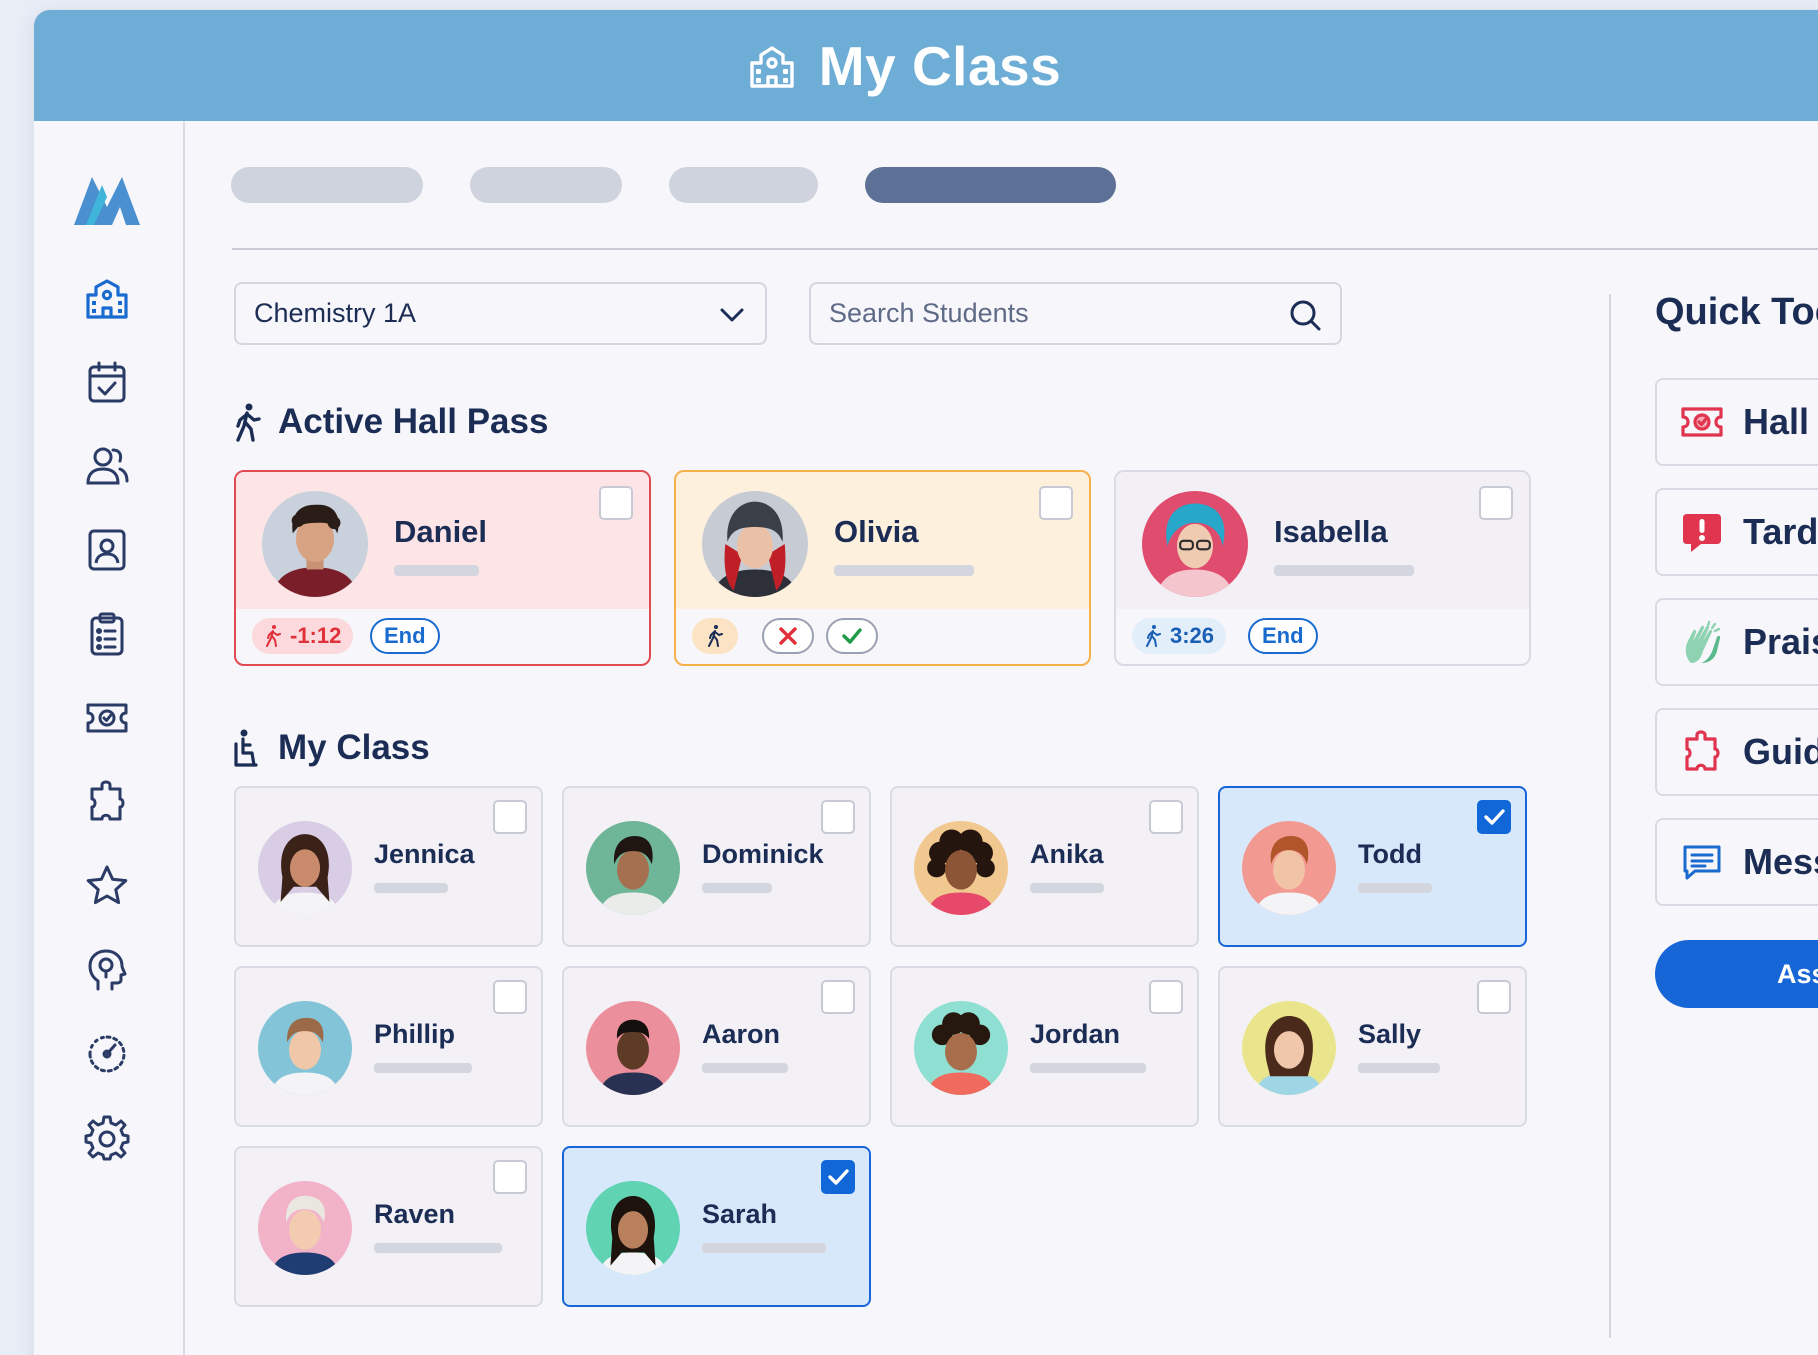  Describe the element at coordinates (1044, 866) in the screenshot. I see `student-card: Anika` at that location.